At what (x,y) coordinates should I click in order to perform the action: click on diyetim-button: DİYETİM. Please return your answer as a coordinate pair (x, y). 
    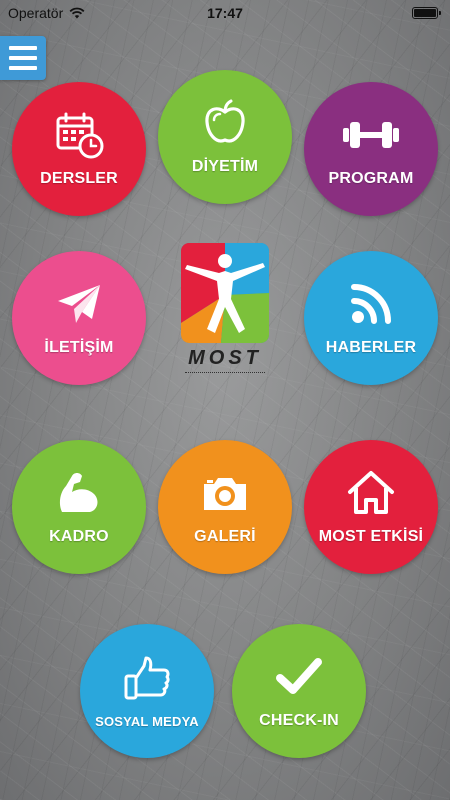
    Looking at the image, I should click on (225, 137).